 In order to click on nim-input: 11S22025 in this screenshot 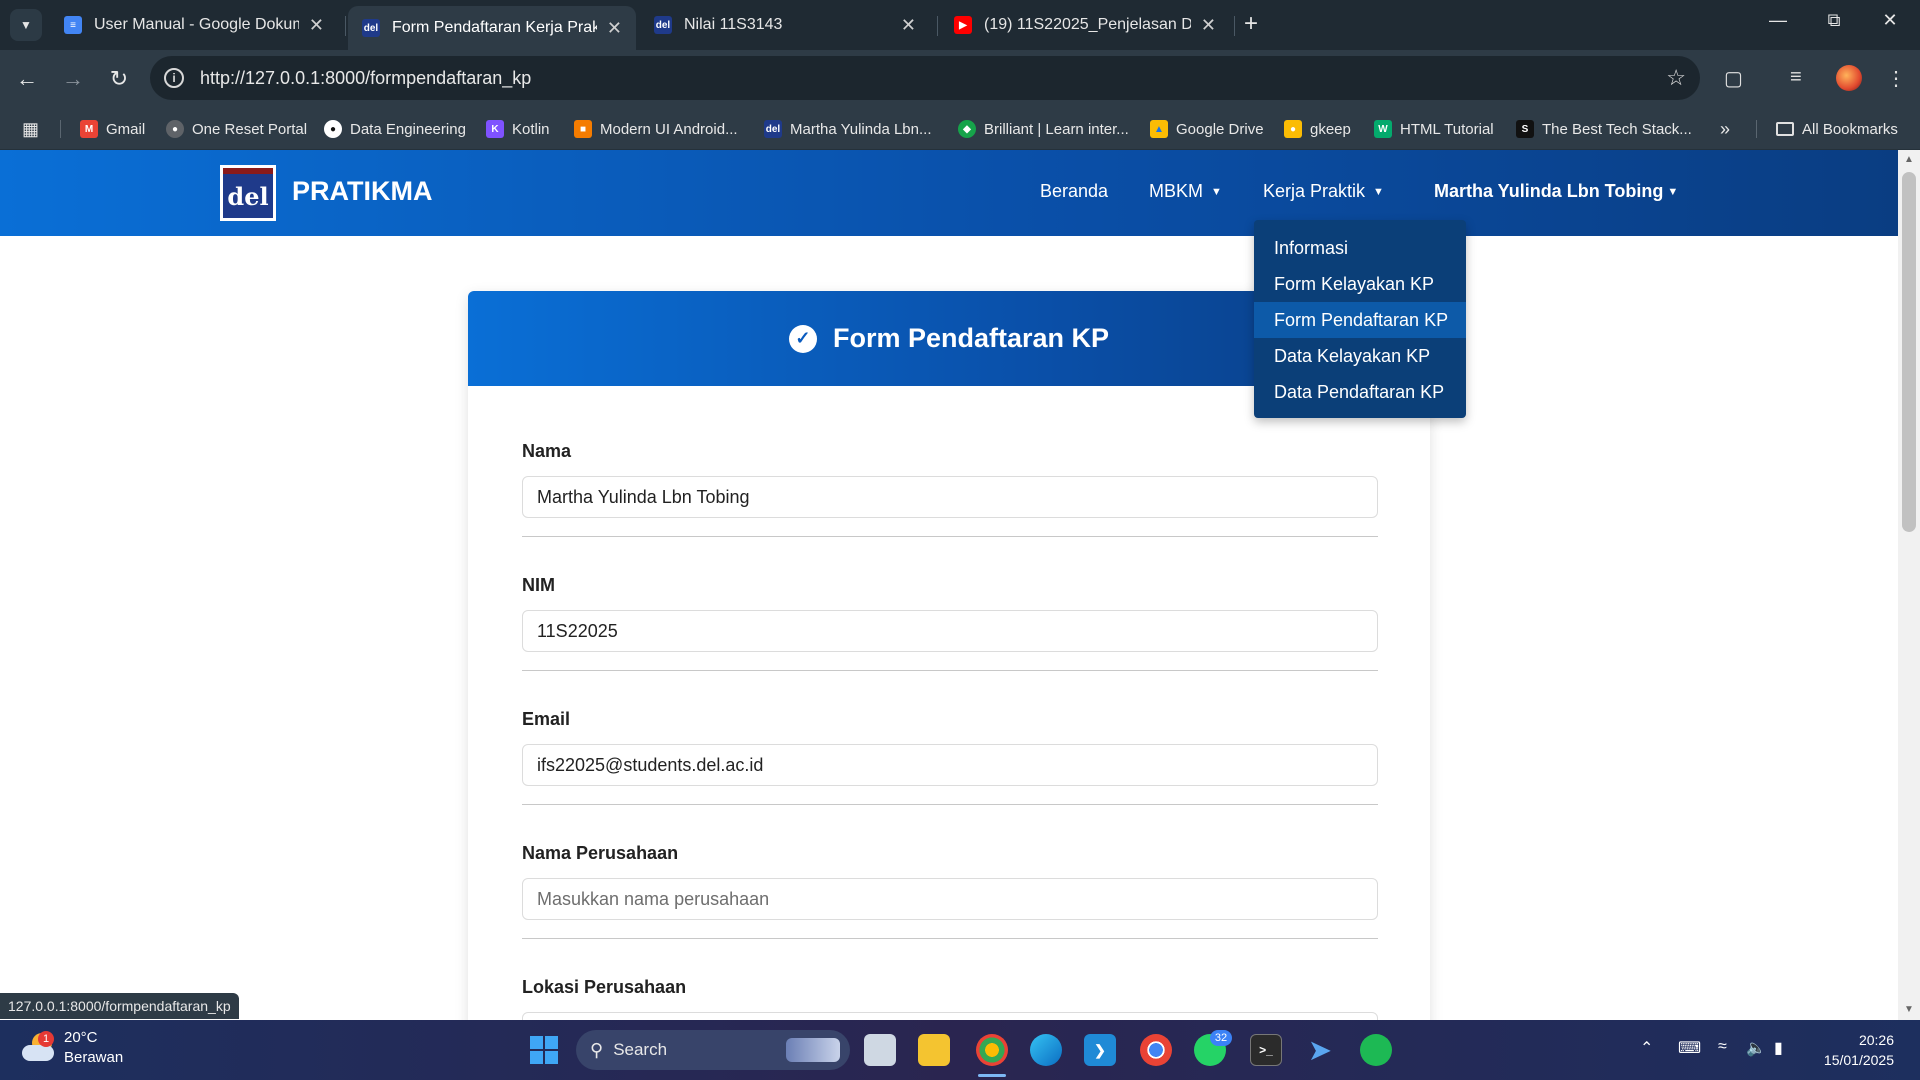, I will do `click(950, 631)`.